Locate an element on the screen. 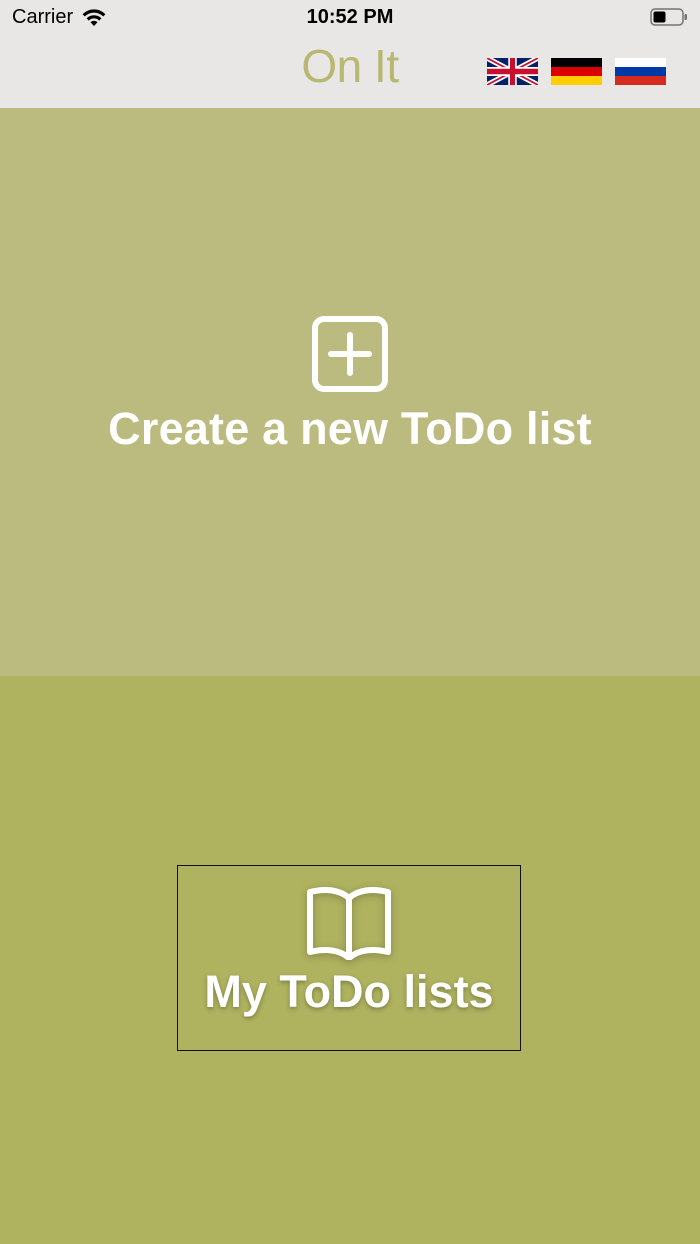  create-list-button: Create a new ToDo list is located at coordinates (350, 385).